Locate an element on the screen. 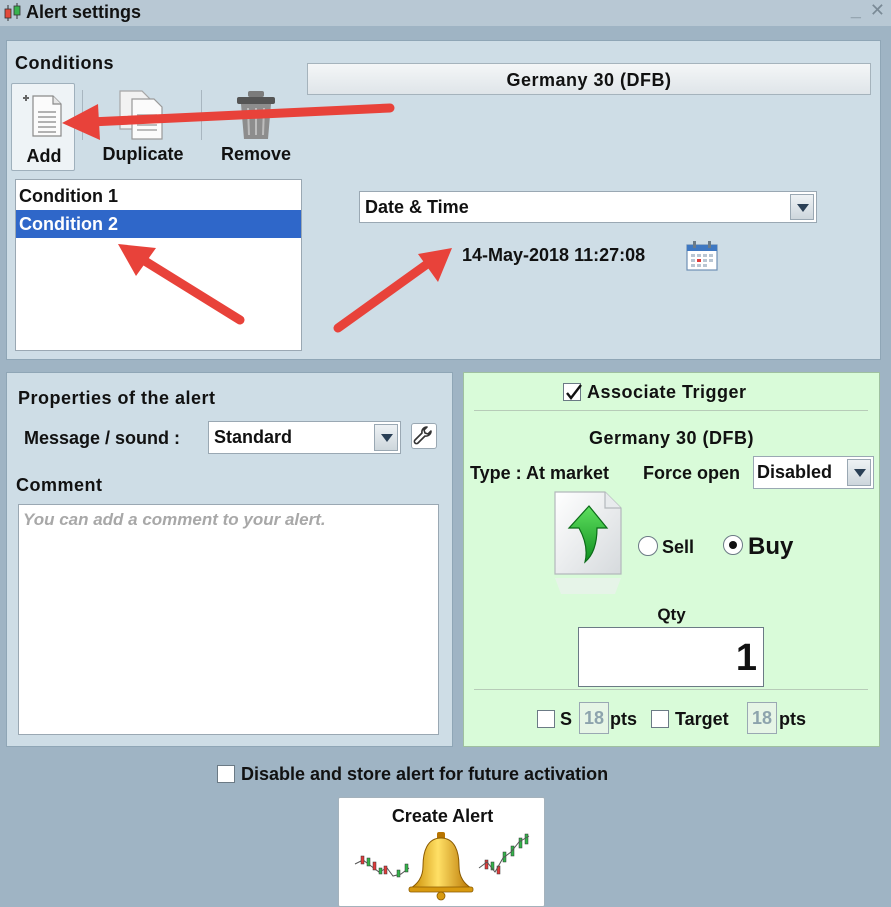  comment-placeholder: You can add a comment to your alert. is located at coordinates (174, 519).